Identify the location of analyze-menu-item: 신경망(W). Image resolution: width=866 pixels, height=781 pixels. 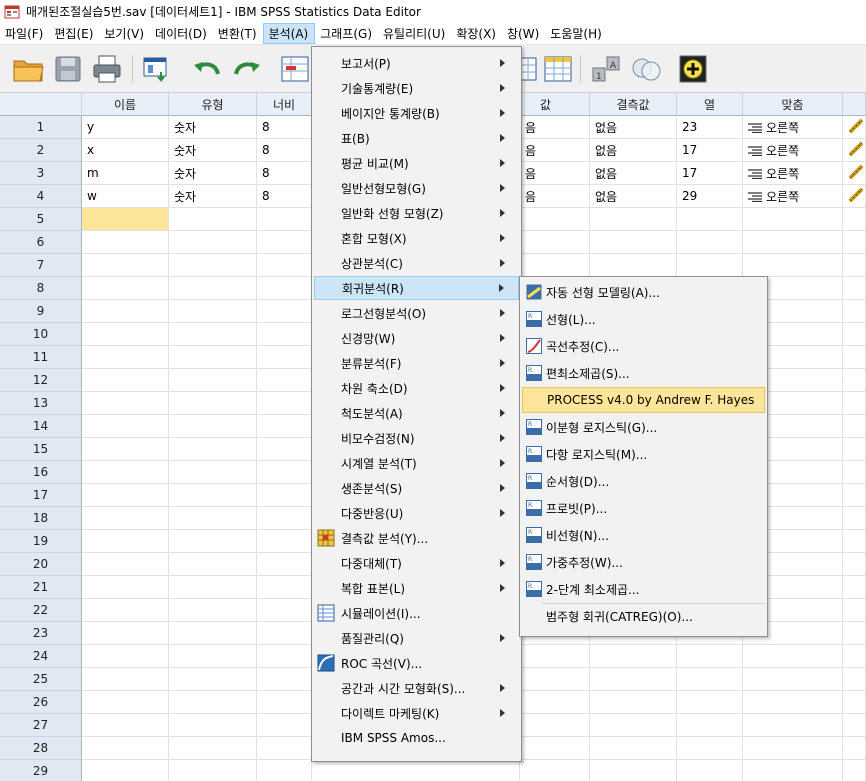
(416, 338).